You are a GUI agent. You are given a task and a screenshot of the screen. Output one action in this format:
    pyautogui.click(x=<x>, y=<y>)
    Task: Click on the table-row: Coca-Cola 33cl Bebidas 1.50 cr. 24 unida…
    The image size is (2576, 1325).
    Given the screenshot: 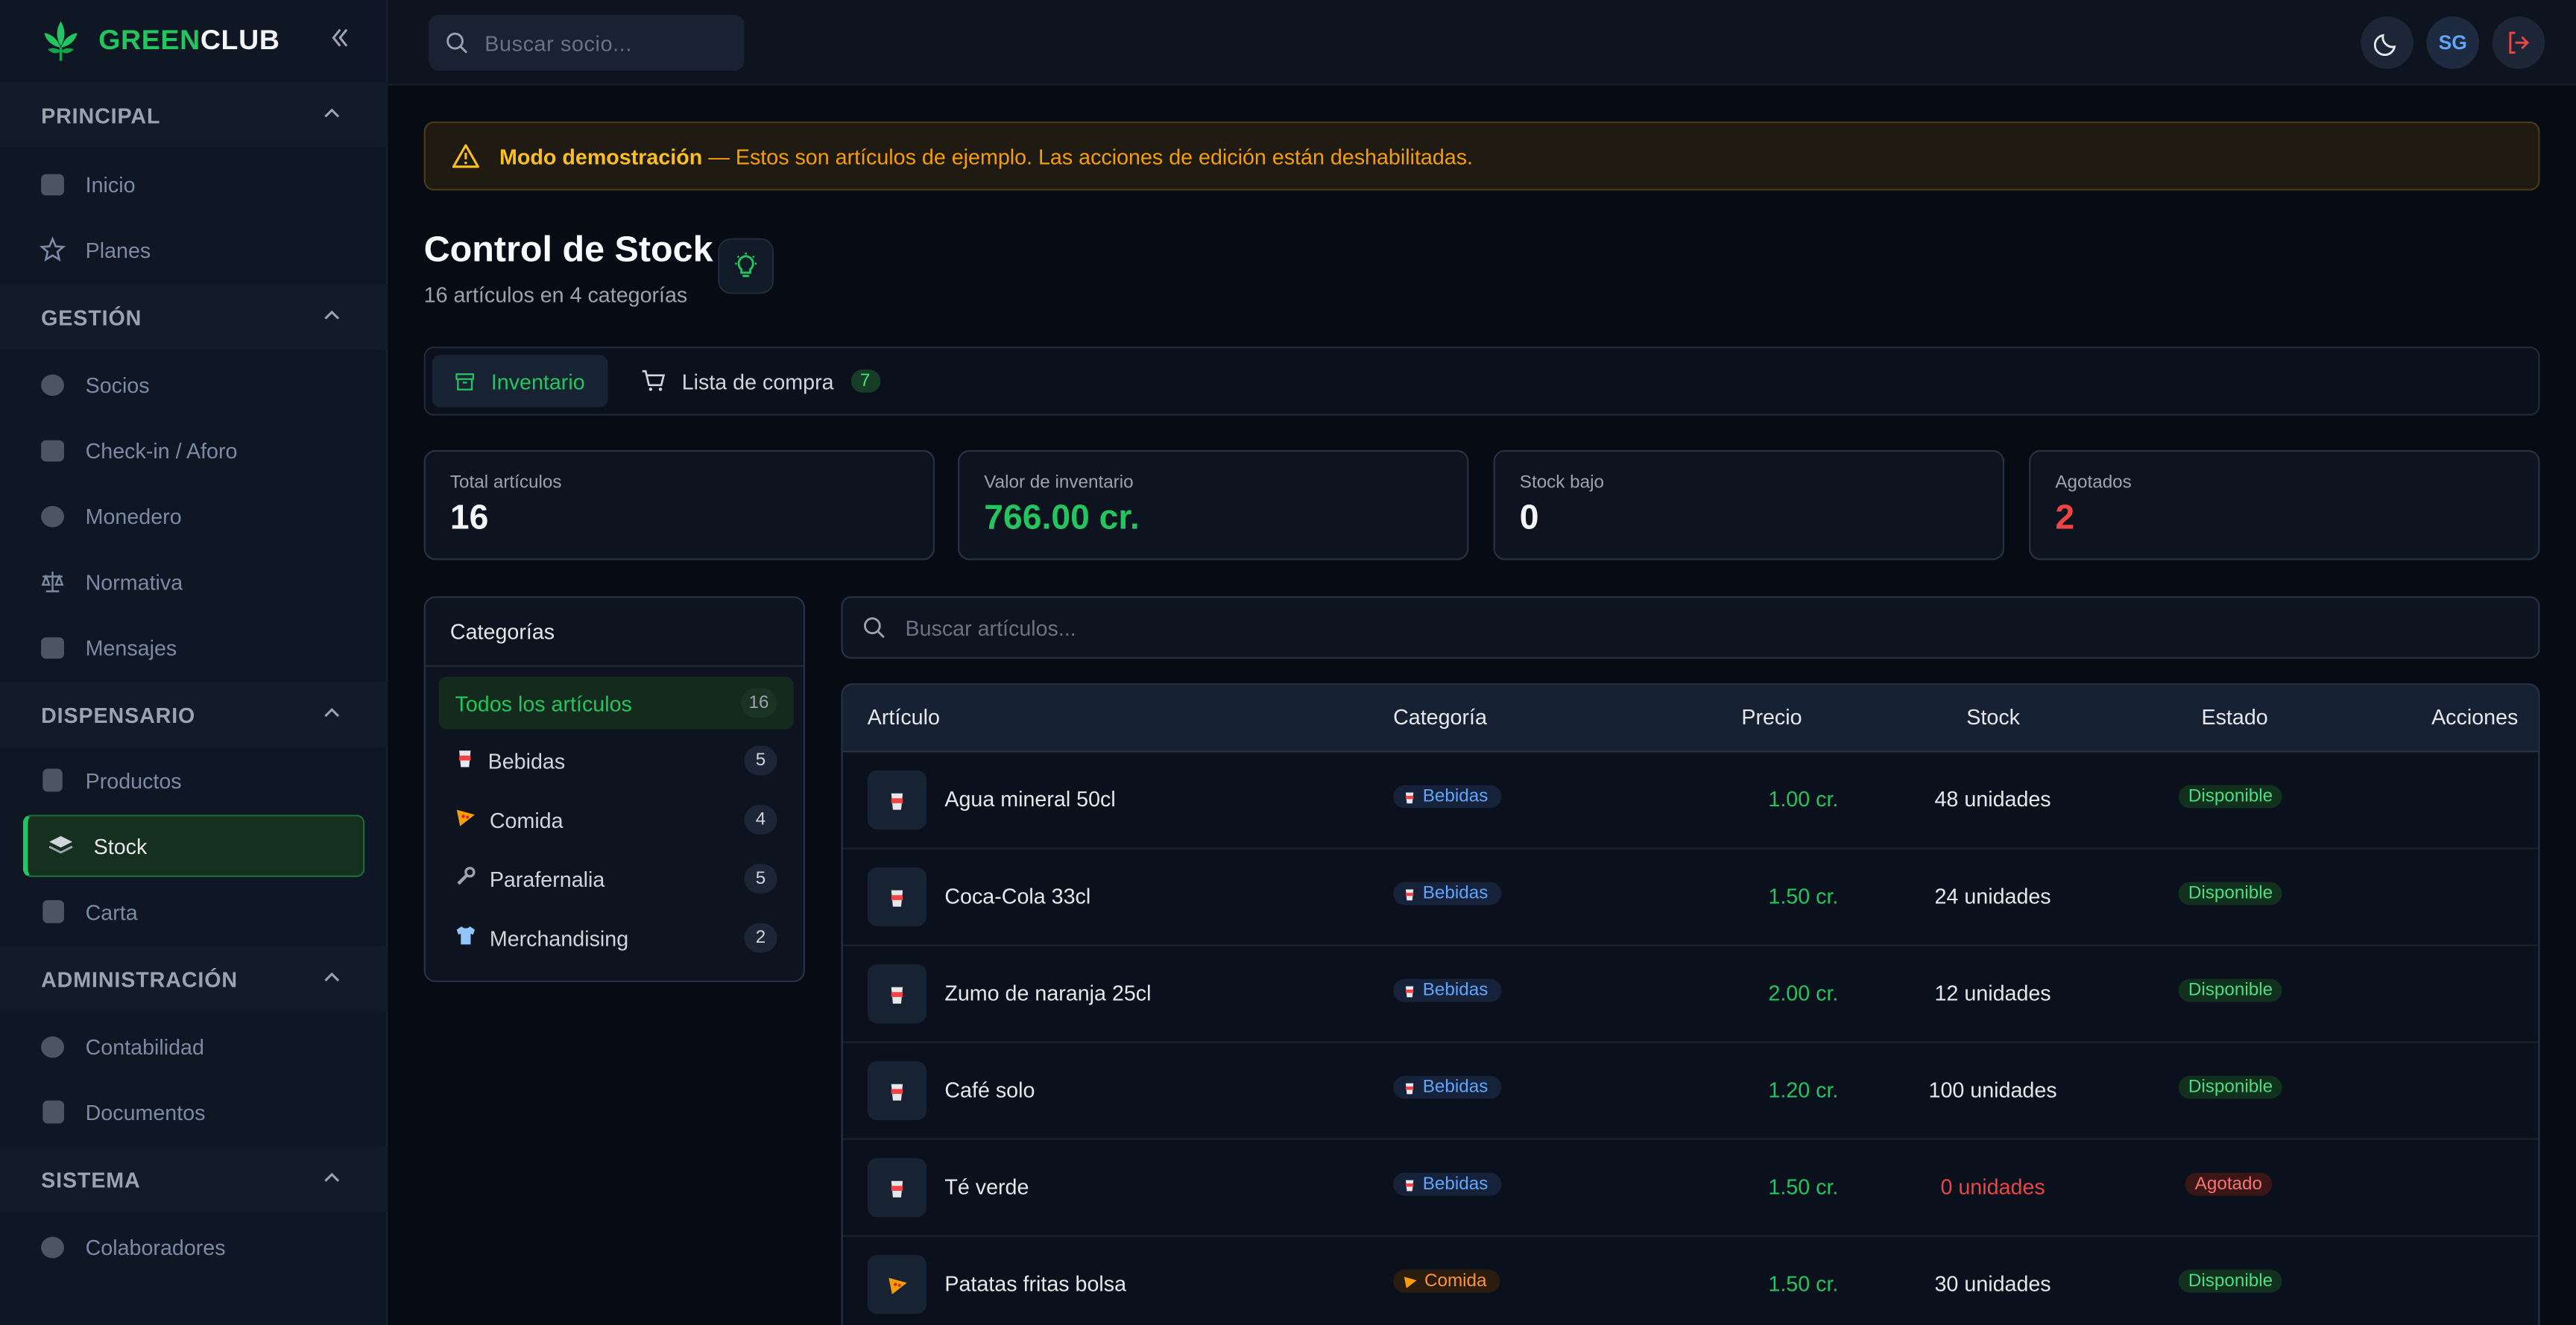 What is the action you would take?
    pyautogui.click(x=1690, y=898)
    